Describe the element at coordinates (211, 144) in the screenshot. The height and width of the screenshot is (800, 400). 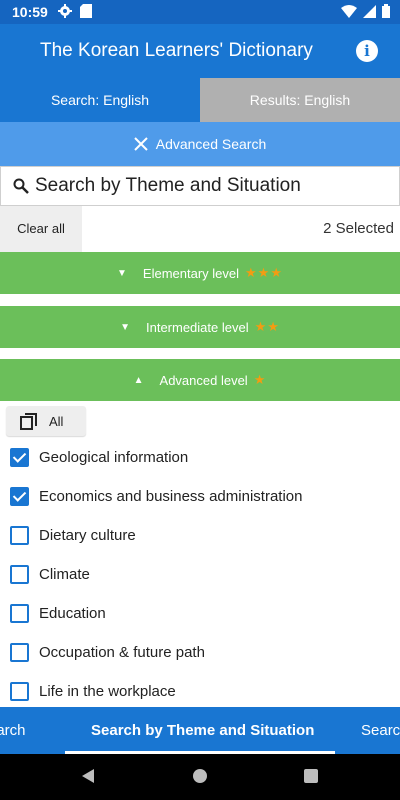
I see `advanced-search-label: Advanced Search` at that location.